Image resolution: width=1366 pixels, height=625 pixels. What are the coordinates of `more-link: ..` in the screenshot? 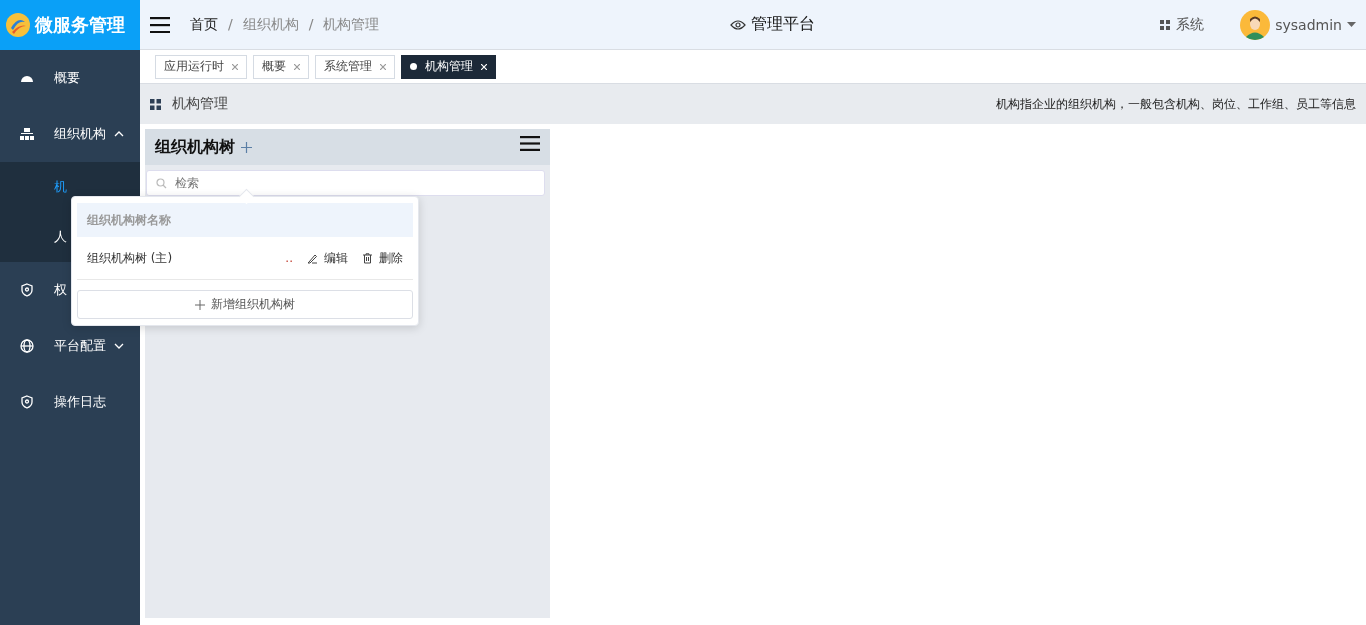 It's located at (289, 258).